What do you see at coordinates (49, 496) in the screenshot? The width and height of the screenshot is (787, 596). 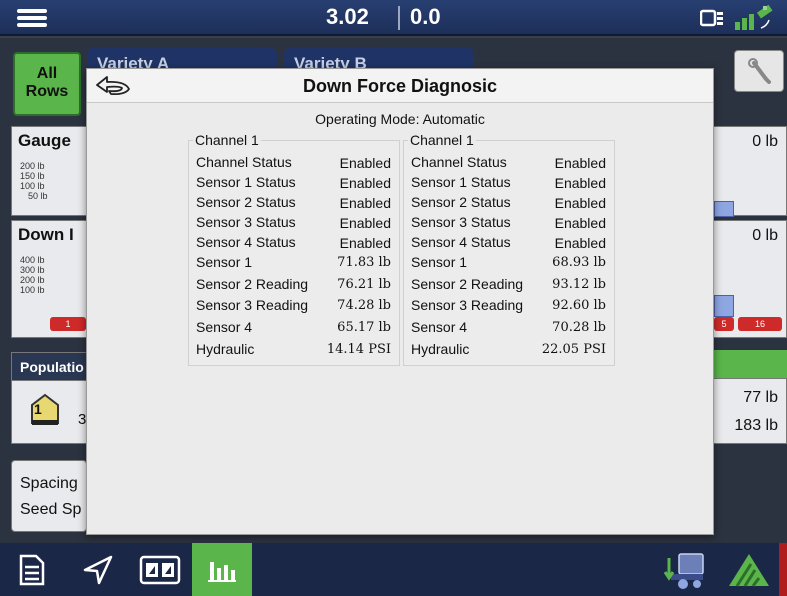 I see `spacing-panel: Spacing Seed Sp` at bounding box center [49, 496].